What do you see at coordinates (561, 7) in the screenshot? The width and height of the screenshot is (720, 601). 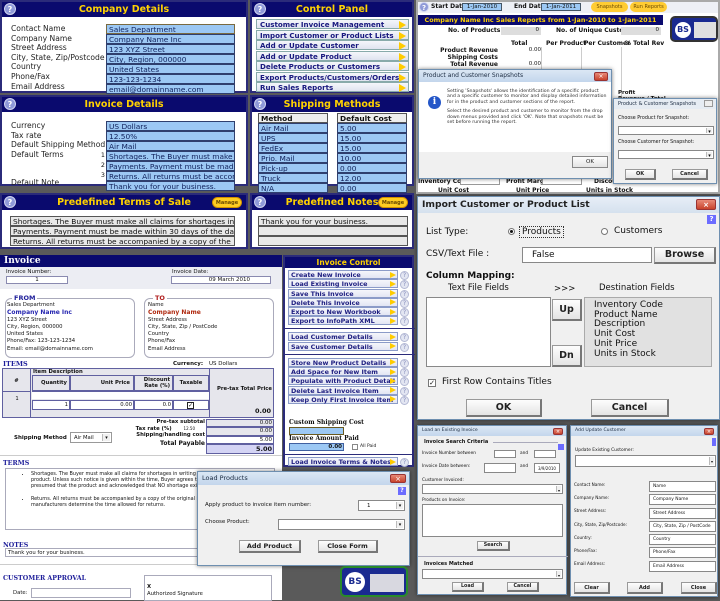 I see `end-date-field: 1-Jan-2011` at bounding box center [561, 7].